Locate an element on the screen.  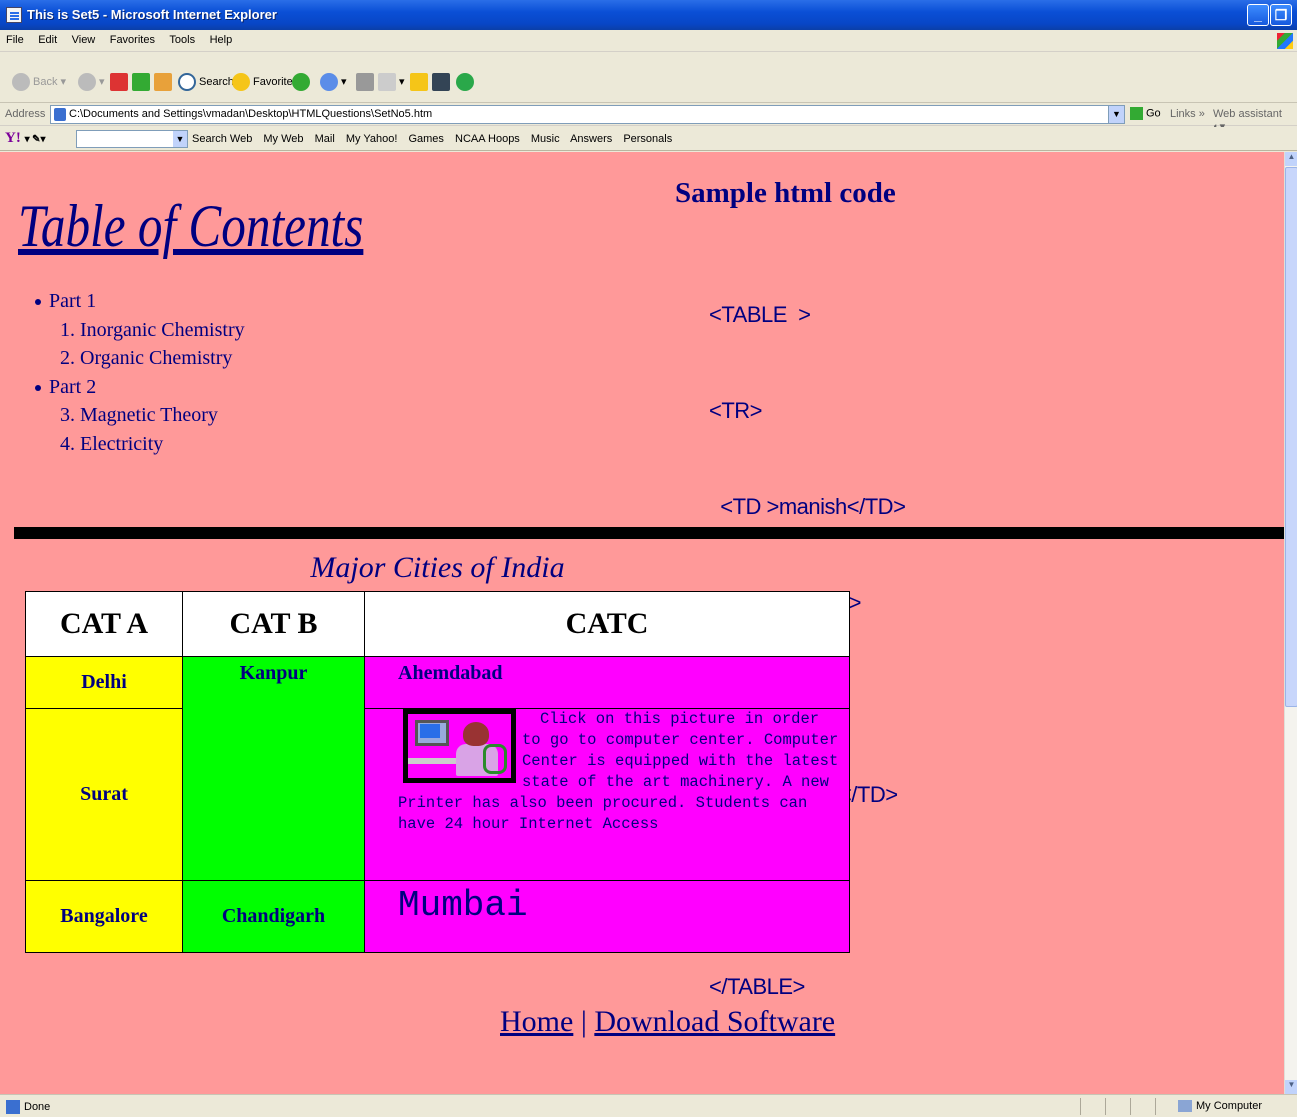
toc-part-1: Part 1 is located at coordinates (140, 301).